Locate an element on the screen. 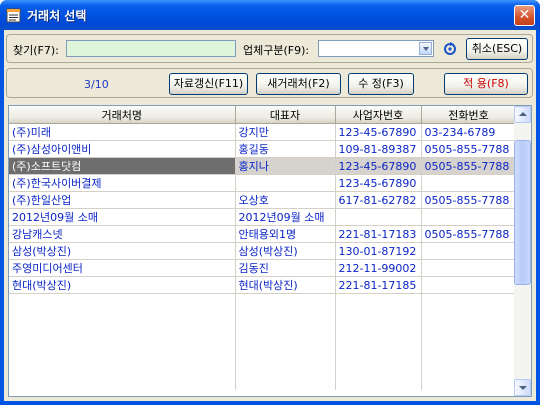 The height and width of the screenshot is (405, 540). column-header-phone: 전화번호 is located at coordinates (469, 115).